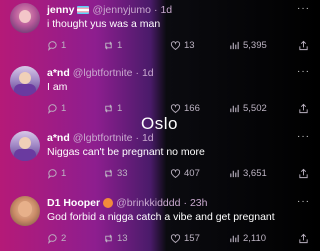  I want to click on trans-flag-icon, so click(83, 10).